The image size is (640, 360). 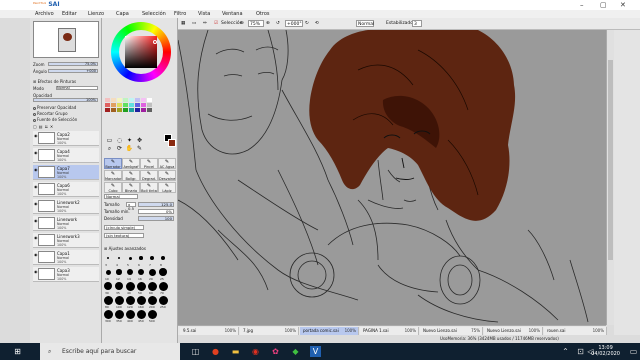 What do you see at coordinates (129, 149) in the screenshot?
I see `hand-tool-icon: ✋` at bounding box center [129, 149].